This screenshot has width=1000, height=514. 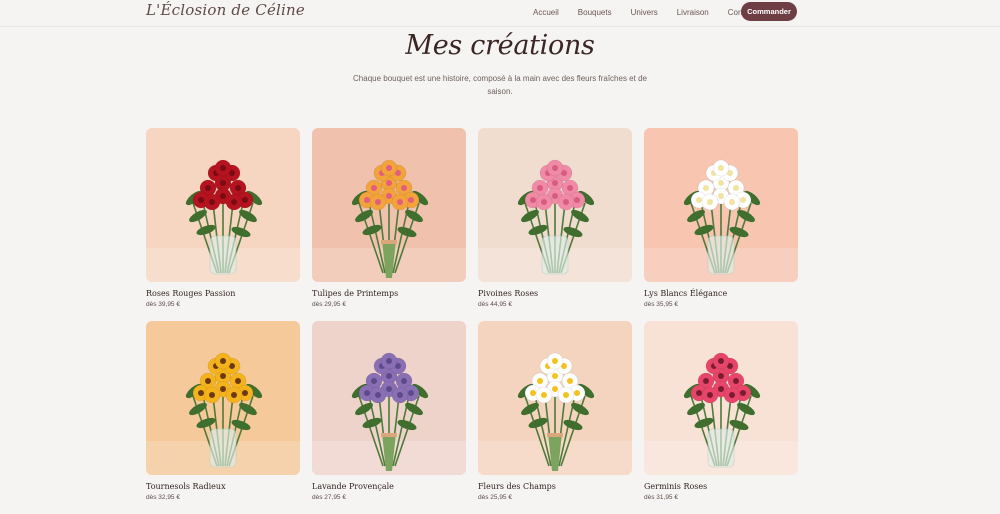 What do you see at coordinates (163, 497) in the screenshot?
I see `product-price: dès 32,95 €` at bounding box center [163, 497].